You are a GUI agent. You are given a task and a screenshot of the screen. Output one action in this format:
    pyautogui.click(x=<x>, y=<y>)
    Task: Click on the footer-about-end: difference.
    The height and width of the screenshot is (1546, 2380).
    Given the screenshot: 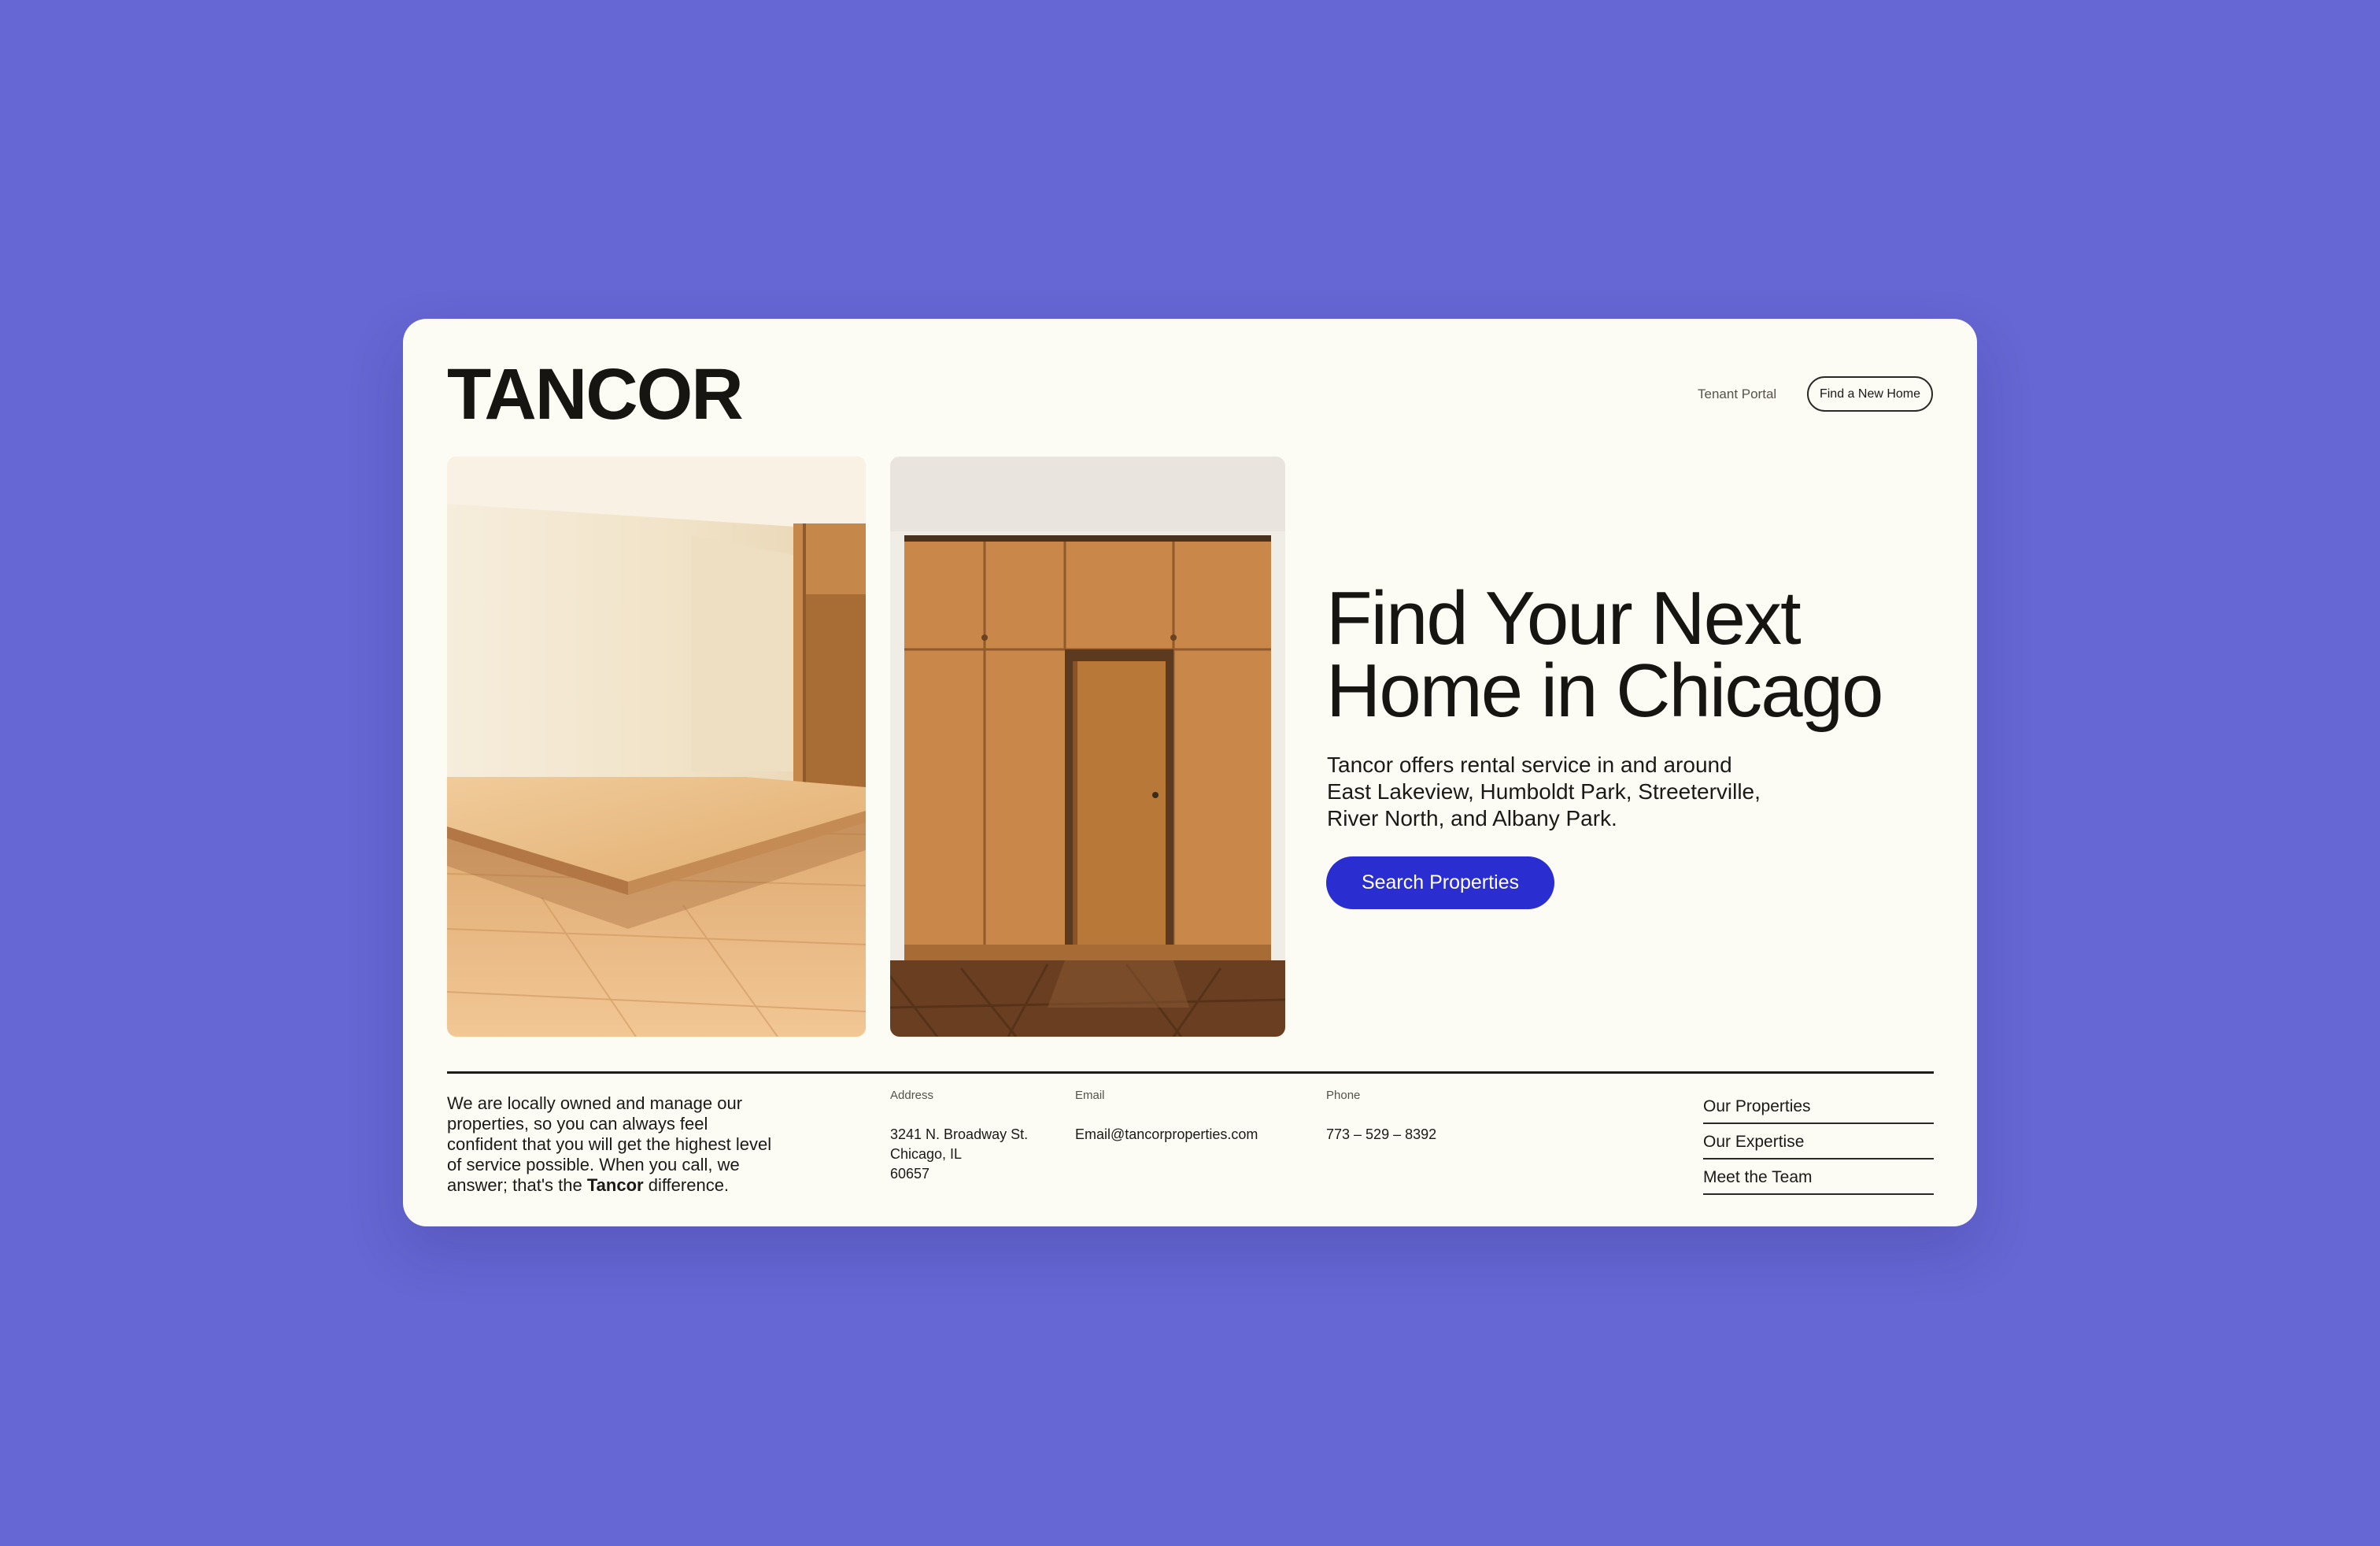 What is the action you would take?
    pyautogui.click(x=689, y=1185)
    